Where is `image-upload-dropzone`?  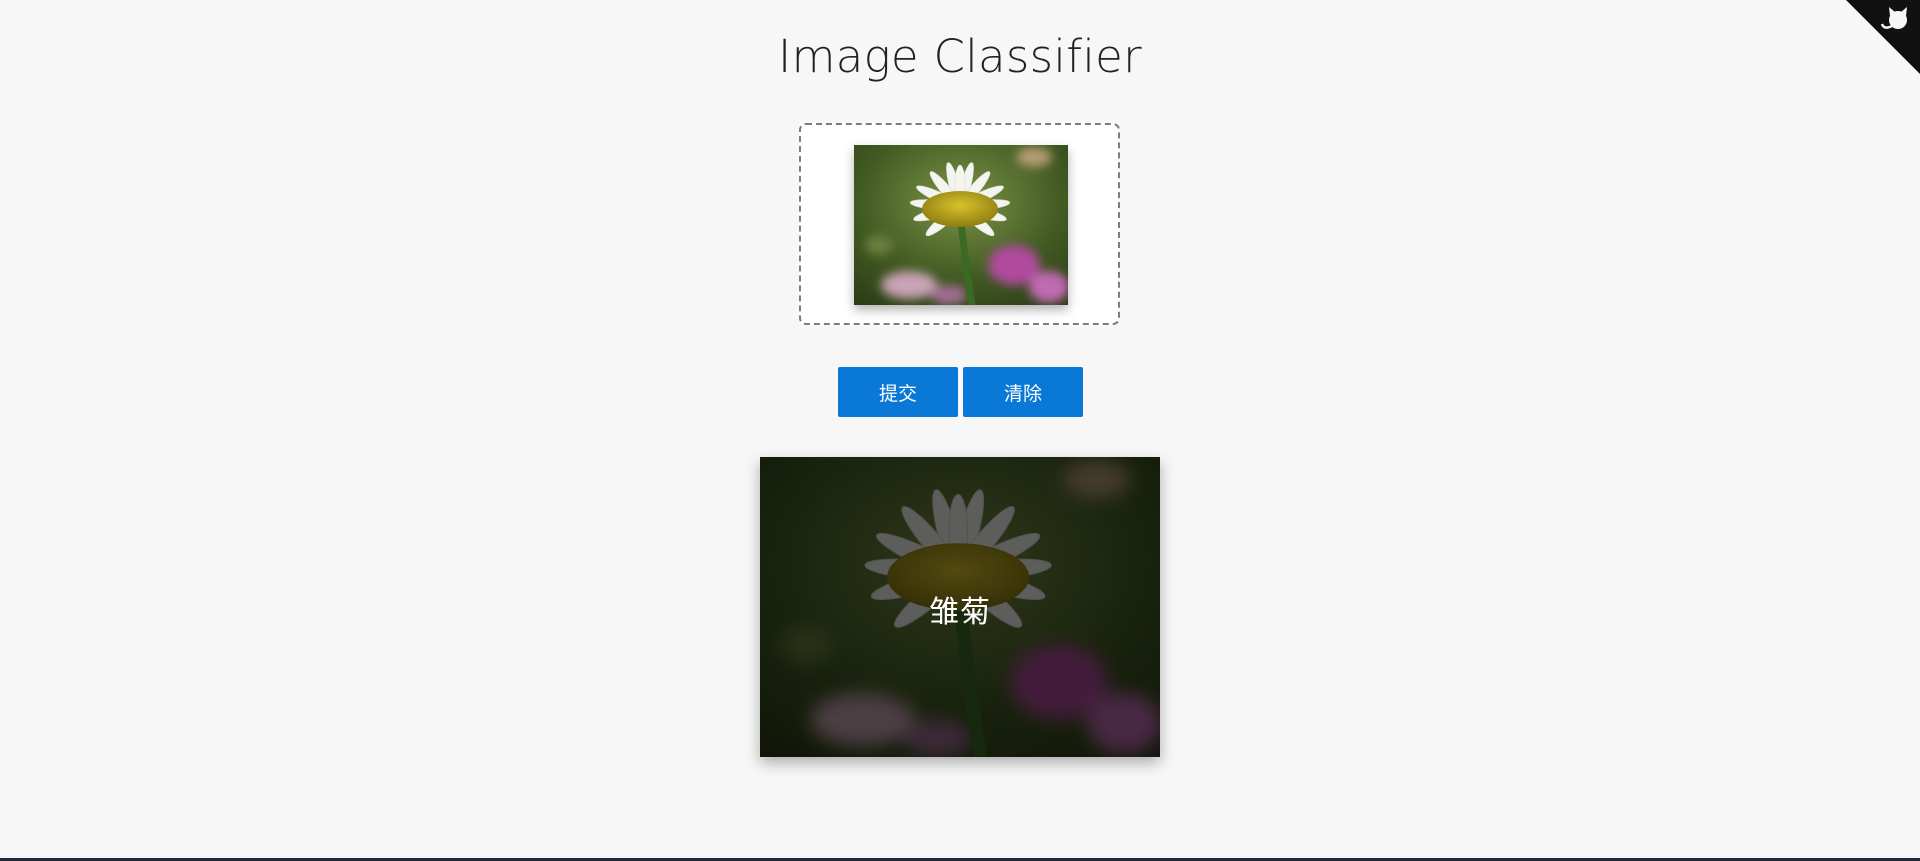
image-upload-dropzone is located at coordinates (959, 224).